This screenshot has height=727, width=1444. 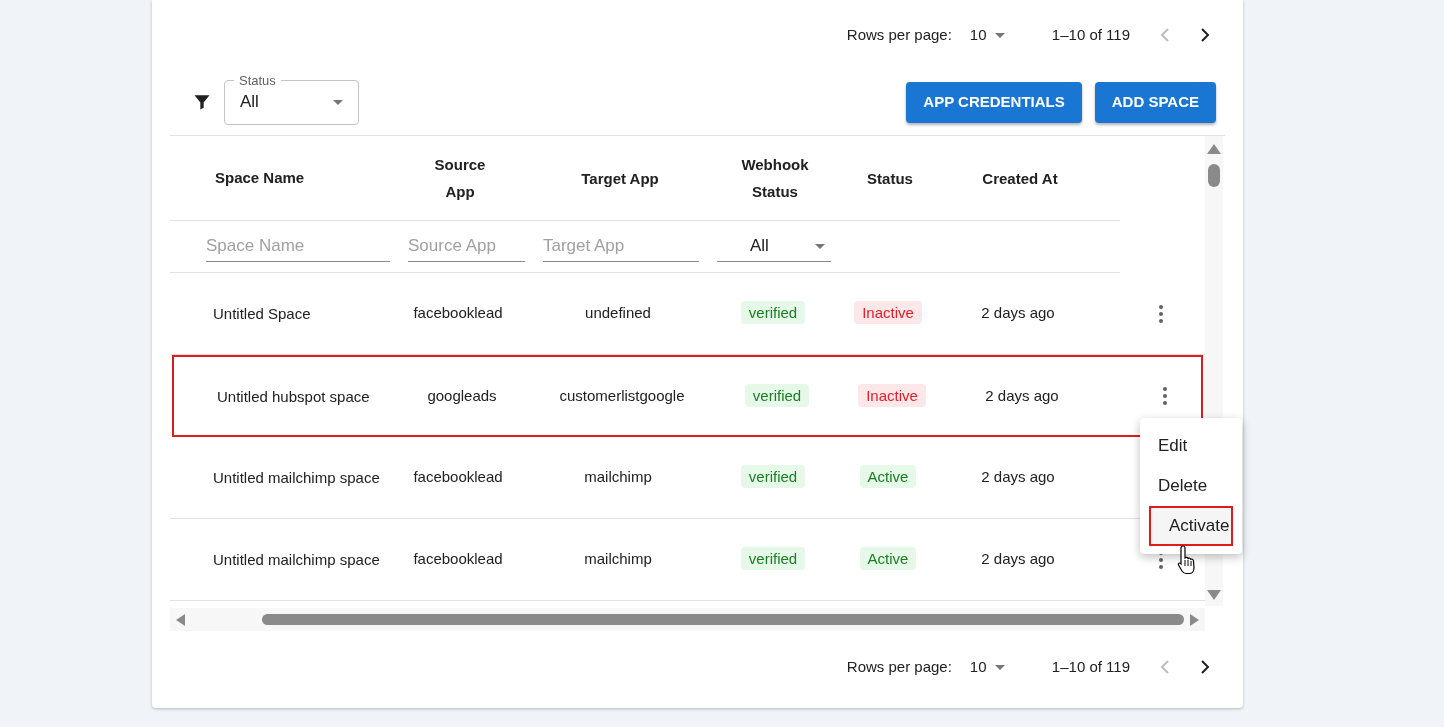 What do you see at coordinates (262, 313) in the screenshot?
I see `space-name-text: Untitled Space` at bounding box center [262, 313].